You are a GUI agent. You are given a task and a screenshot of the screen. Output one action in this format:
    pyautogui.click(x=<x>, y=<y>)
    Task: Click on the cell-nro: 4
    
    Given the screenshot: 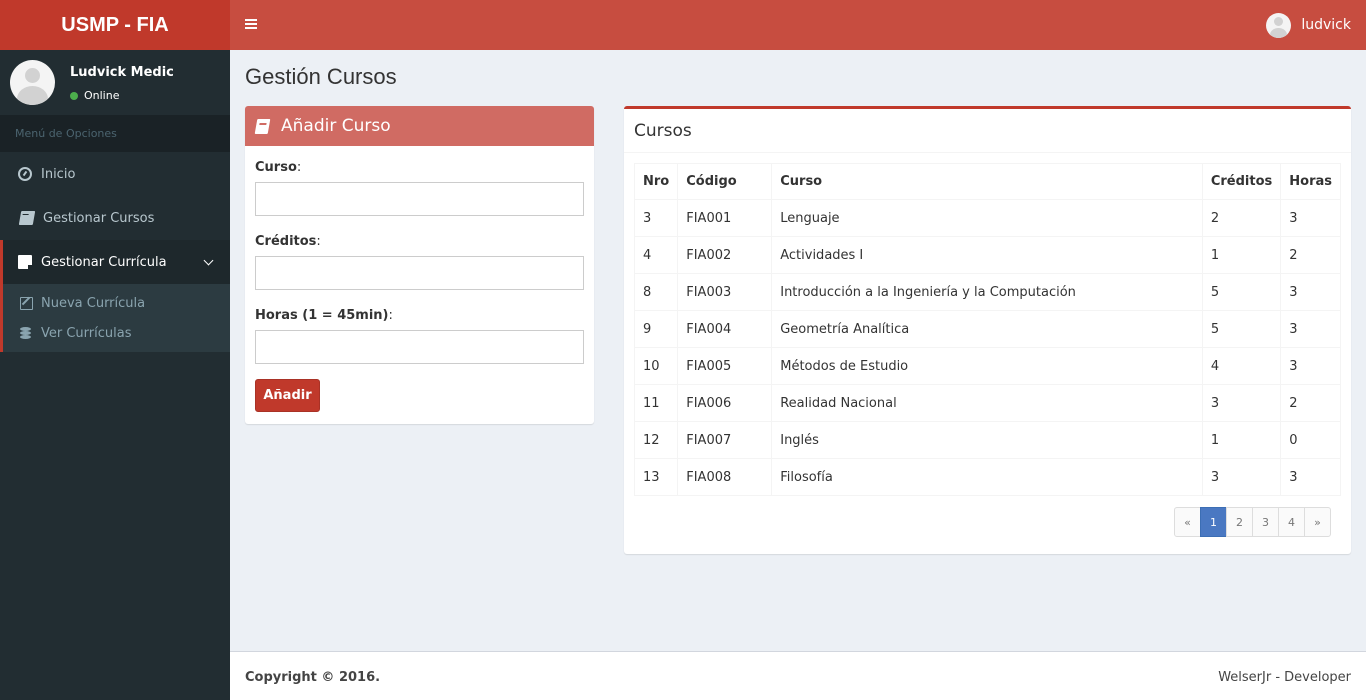 What is the action you would take?
    pyautogui.click(x=656, y=255)
    